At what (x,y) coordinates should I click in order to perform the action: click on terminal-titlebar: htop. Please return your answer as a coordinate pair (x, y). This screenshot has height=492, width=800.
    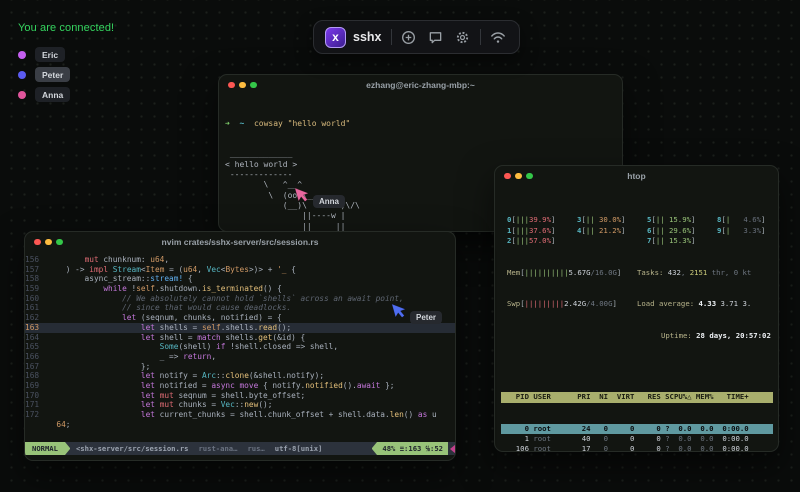
    Looking at the image, I should click on (636, 176).